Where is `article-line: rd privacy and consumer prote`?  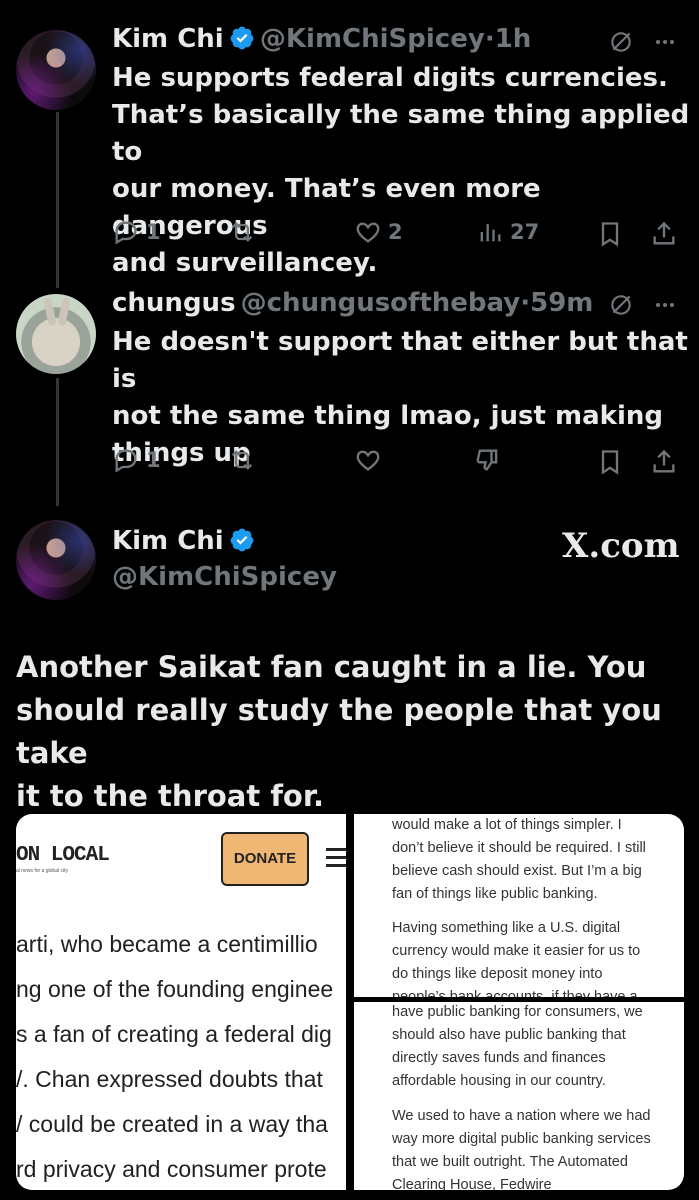
article-line: rd privacy and consumer prote is located at coordinates (171, 1169).